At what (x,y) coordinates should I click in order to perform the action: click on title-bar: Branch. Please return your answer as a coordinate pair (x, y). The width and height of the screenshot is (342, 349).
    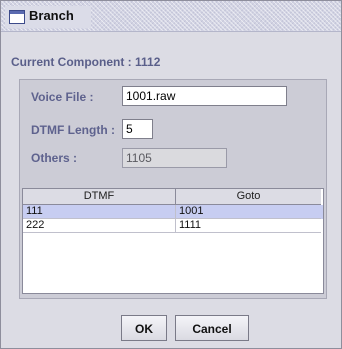
    Looking at the image, I should click on (171, 16).